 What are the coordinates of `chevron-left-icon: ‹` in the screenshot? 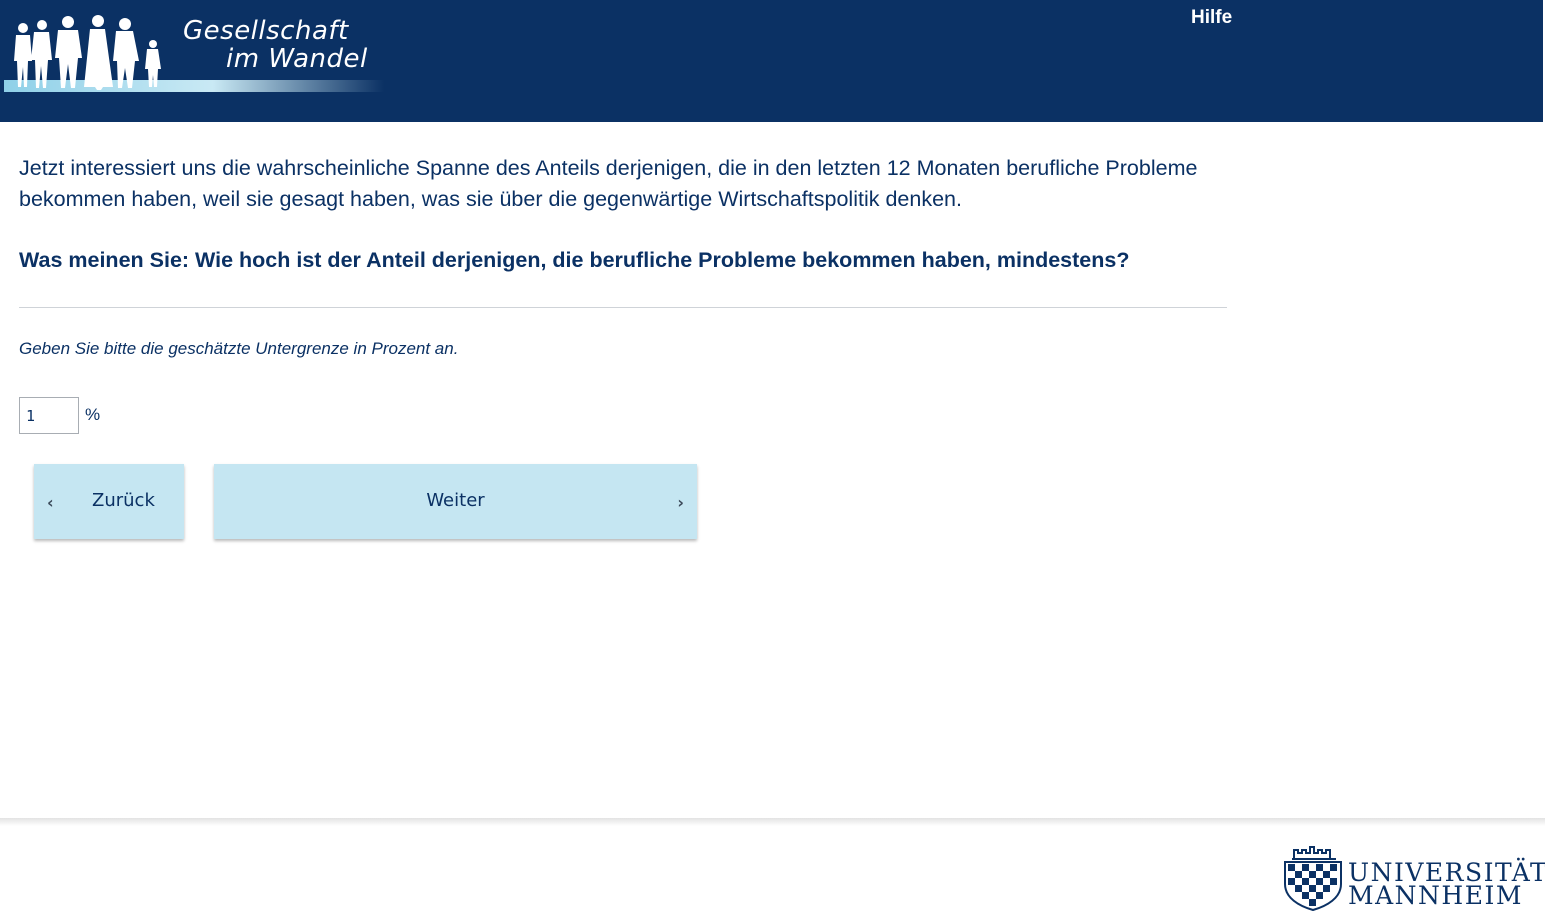 It's located at (50, 502).